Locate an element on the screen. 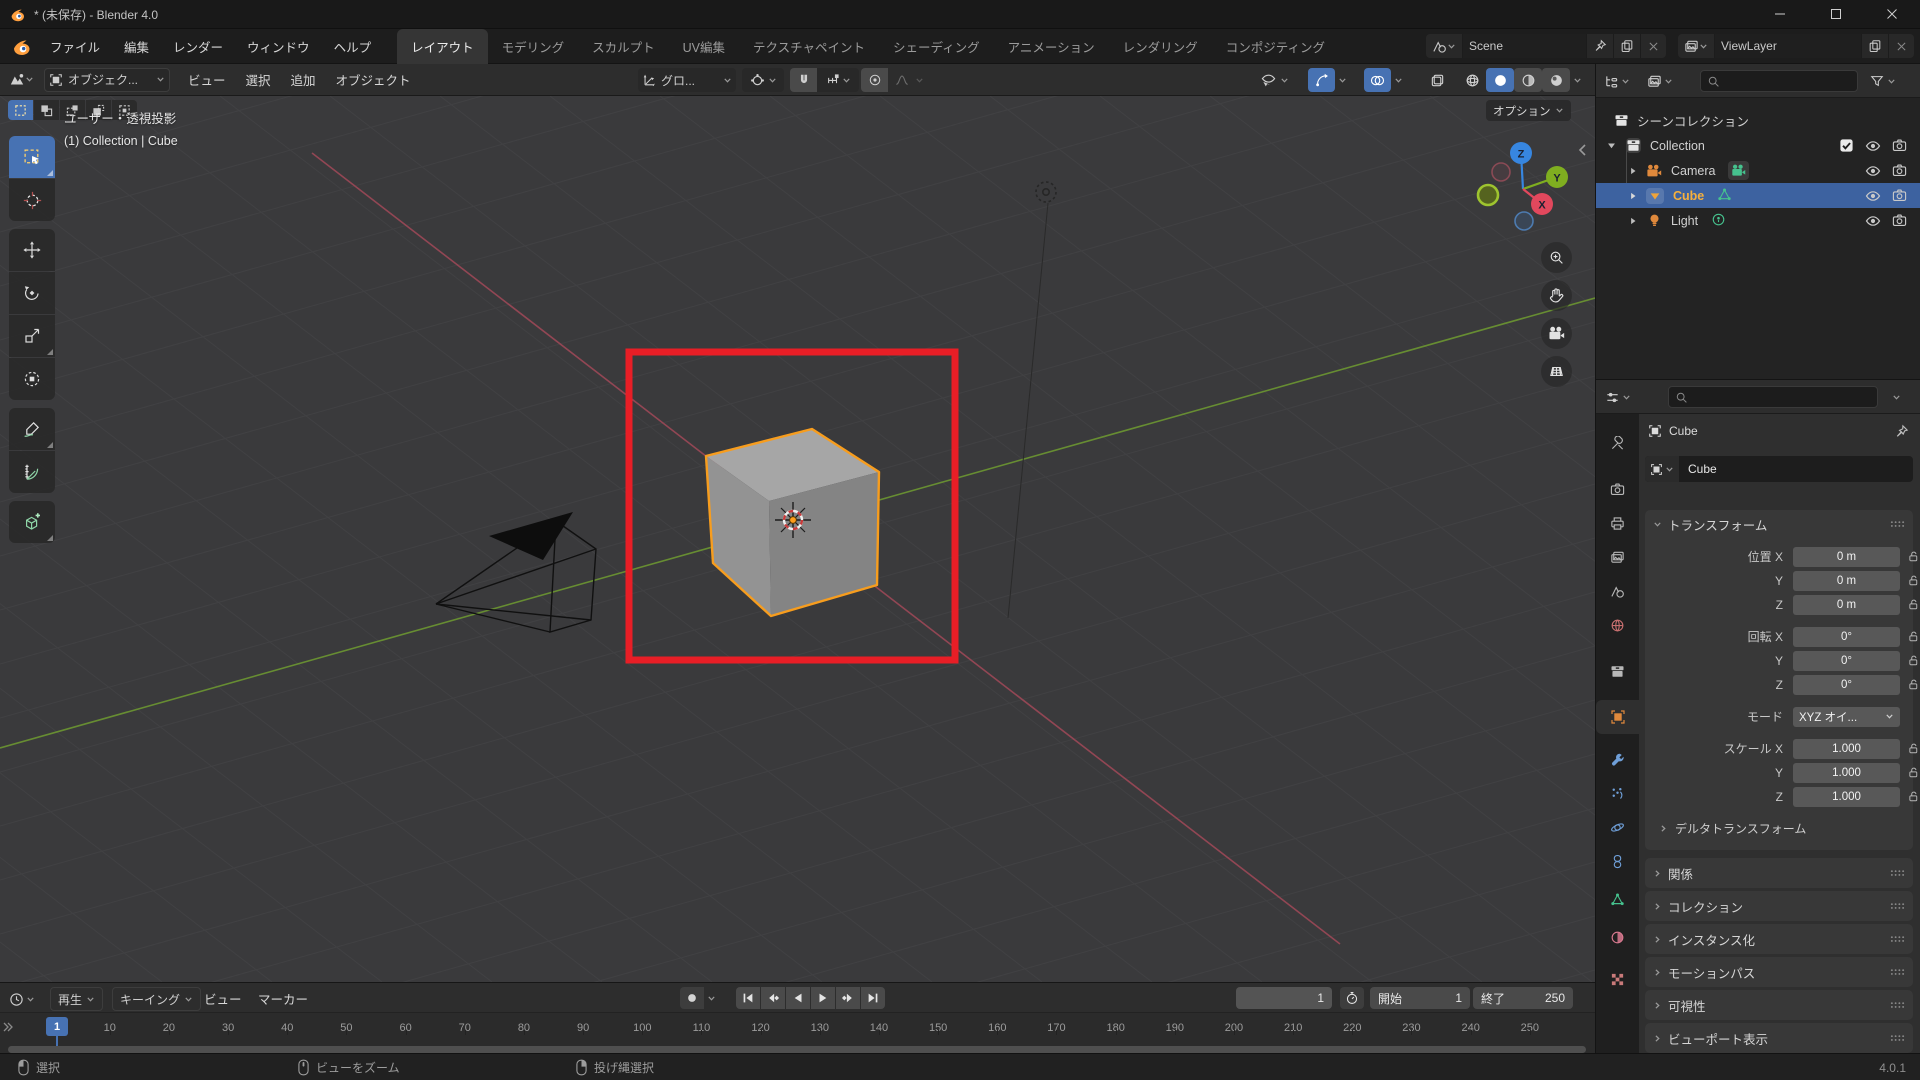 The image size is (1920, 1080). view-layer-name-field: ViewLayer is located at coordinates (1787, 46).